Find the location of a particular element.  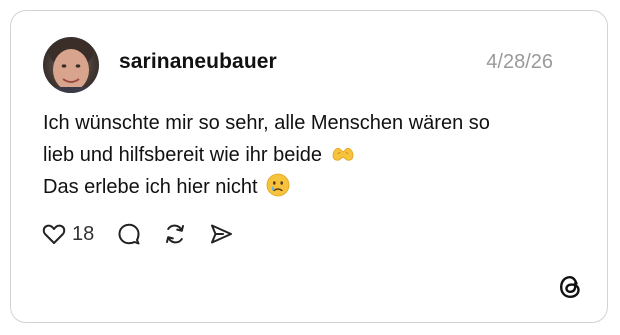

post-actions: 18 is located at coordinates (137, 234).